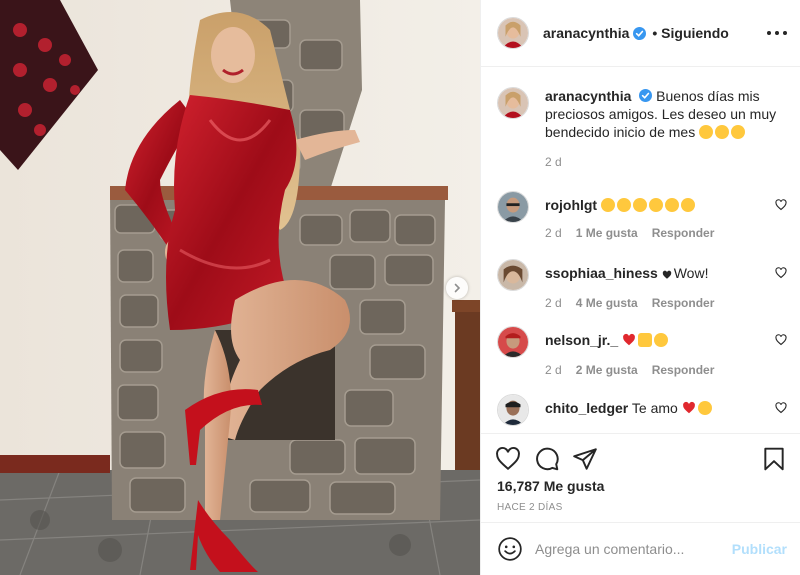 The image size is (800, 575). Describe the element at coordinates (571, 205) in the screenshot. I see `comment-username: rojohlgt` at that location.